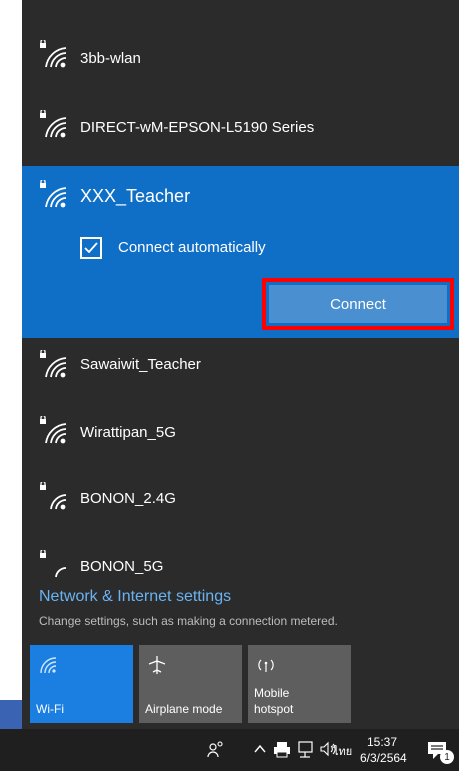  I want to click on network-item: Sawaiwit_Teacher, so click(240, 372).